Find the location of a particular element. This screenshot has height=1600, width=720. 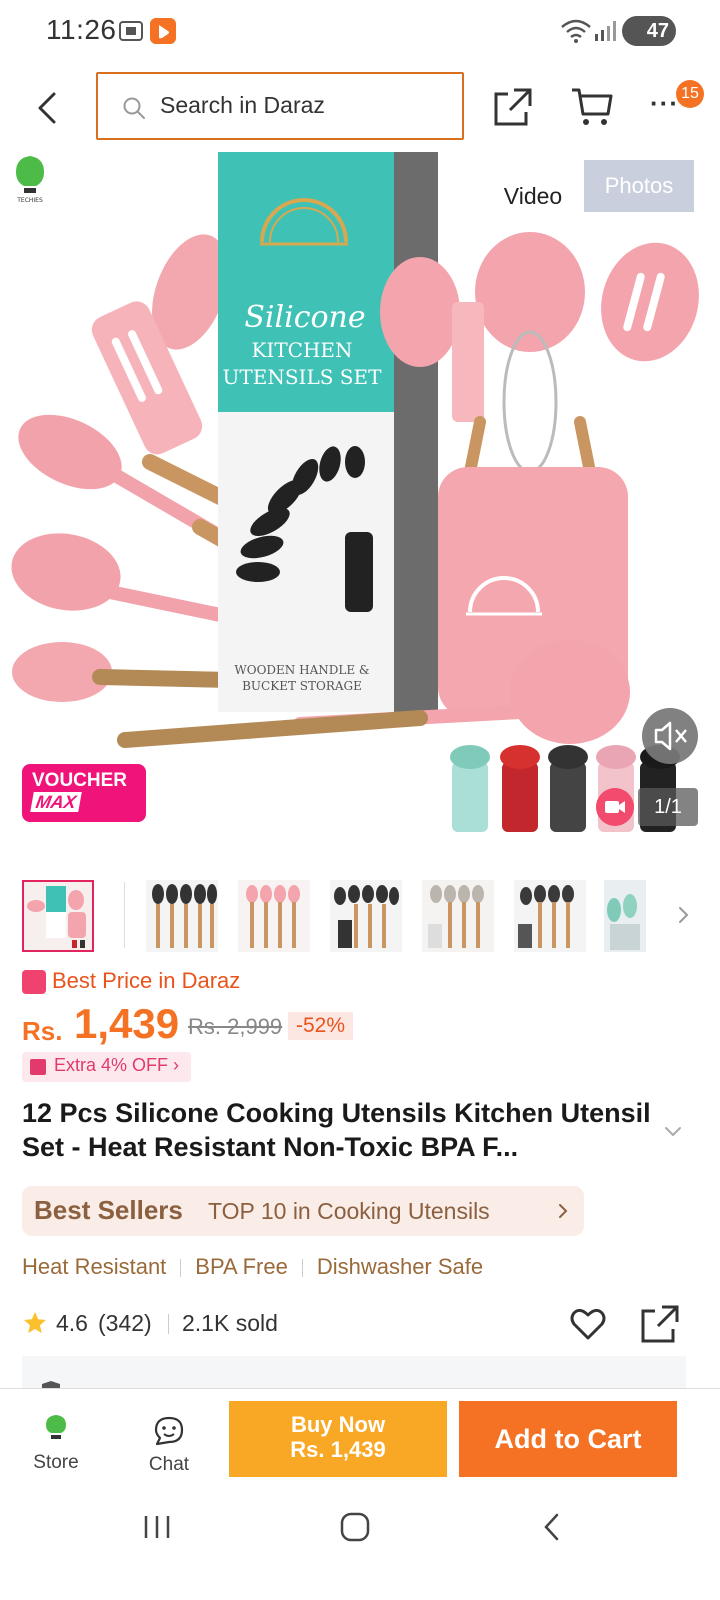

brand-logo-text: TECHIES is located at coordinates (29, 200).